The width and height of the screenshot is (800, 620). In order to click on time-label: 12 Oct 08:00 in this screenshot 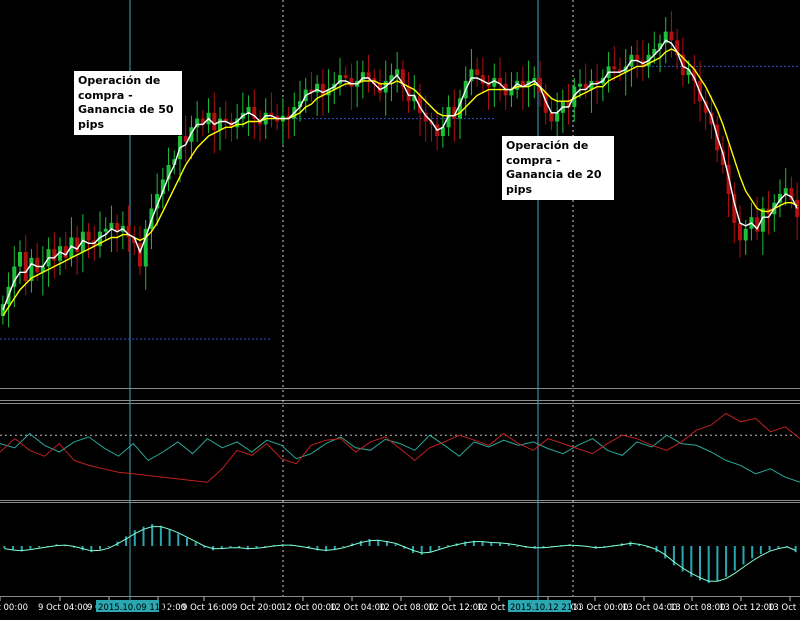, I will do `click(406, 608)`.